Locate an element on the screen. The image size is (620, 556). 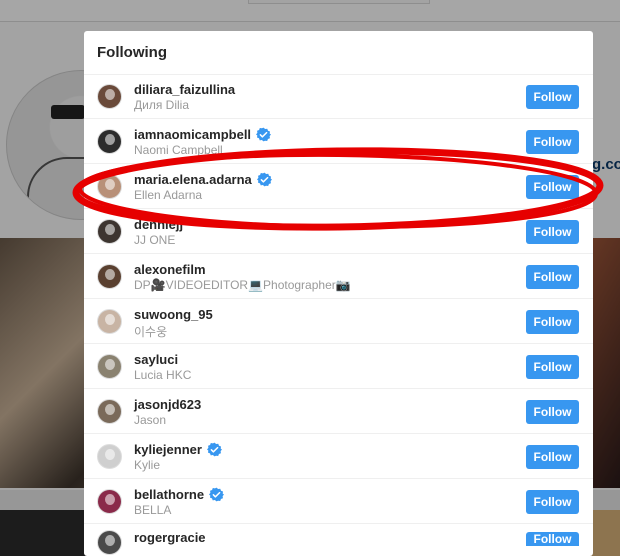
full-name: Jason is located at coordinates (150, 420).